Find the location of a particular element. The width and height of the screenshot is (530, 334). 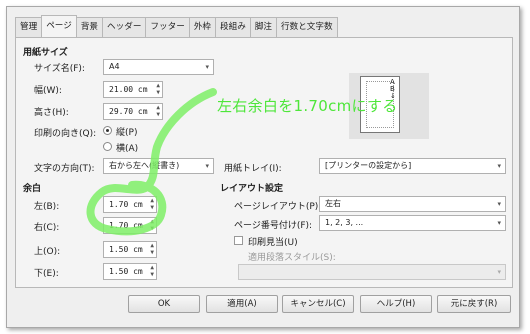

tab-columns: 段組み is located at coordinates (233, 27).